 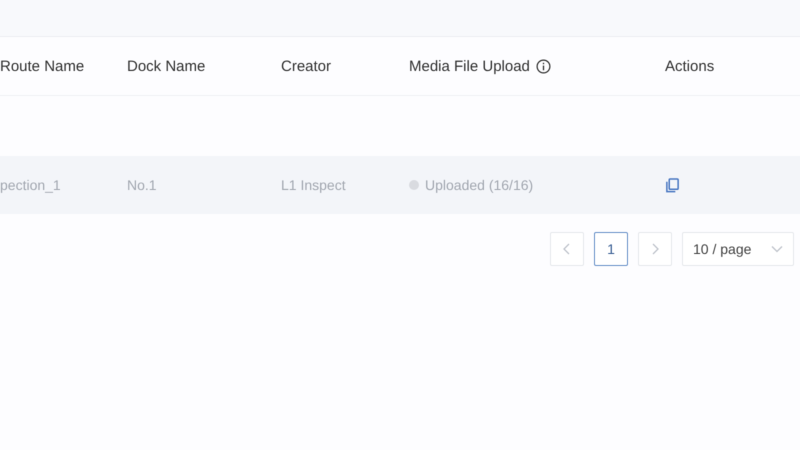 I want to click on table-cell: L1 Inspect, so click(x=313, y=185).